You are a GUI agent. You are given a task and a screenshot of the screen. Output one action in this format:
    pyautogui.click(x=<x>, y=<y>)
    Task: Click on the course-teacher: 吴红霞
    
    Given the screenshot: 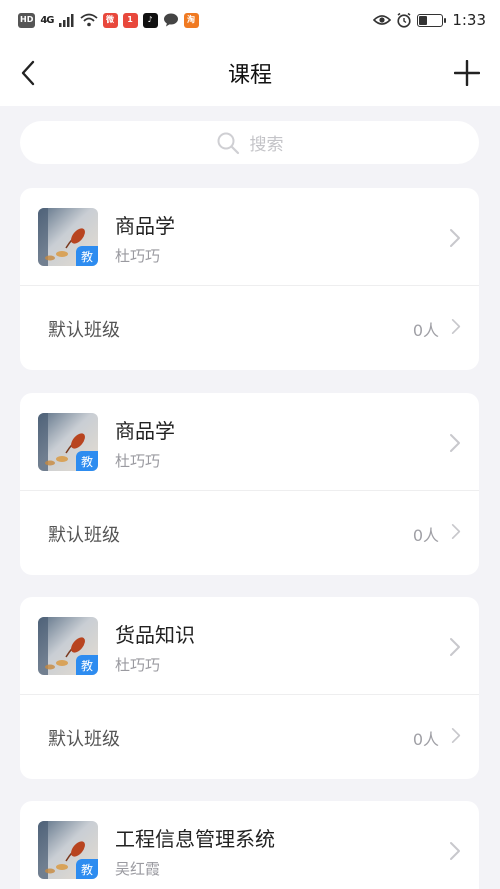 What is the action you would take?
    pyautogui.click(x=138, y=869)
    